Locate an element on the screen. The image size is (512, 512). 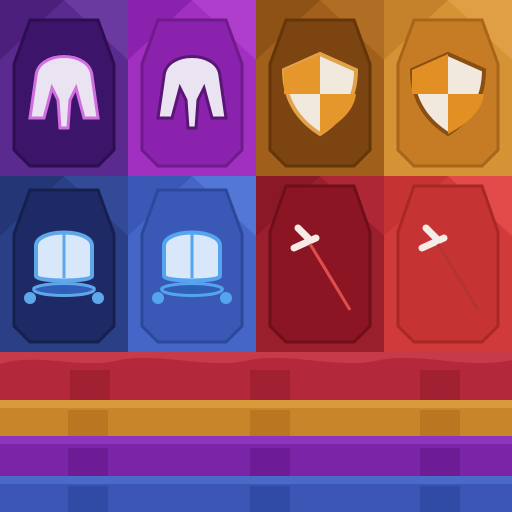
tile-helmet-light is located at coordinates (192, 88).